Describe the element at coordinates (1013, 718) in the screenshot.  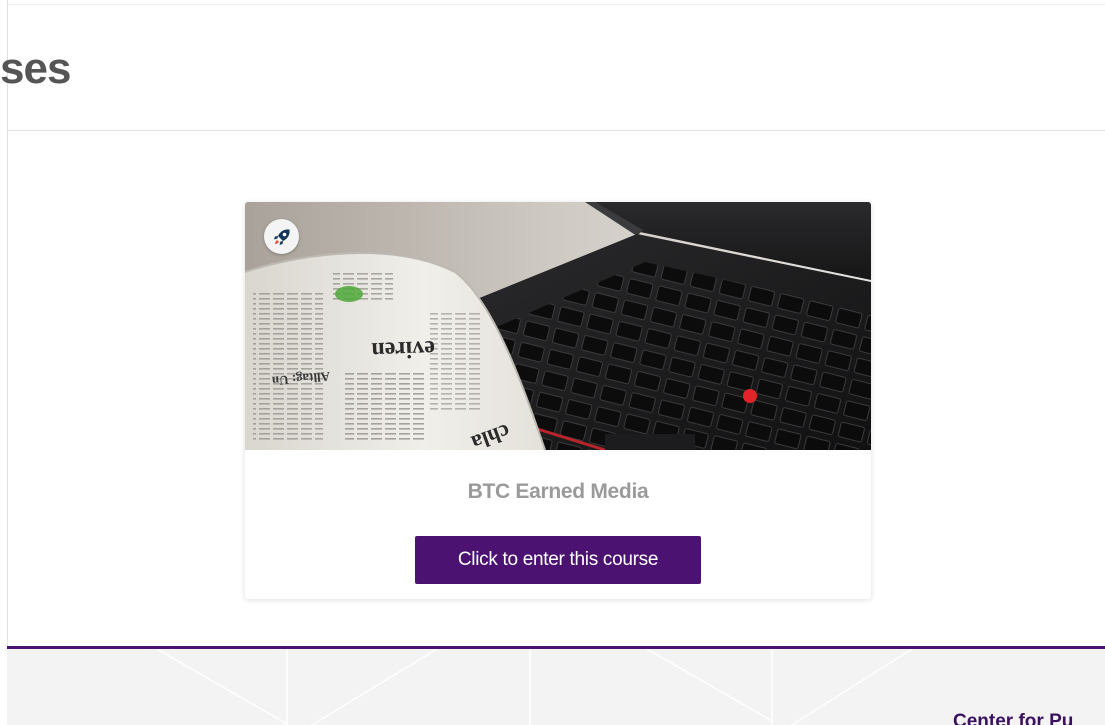
I see `footer-org-name: Center for Pu` at that location.